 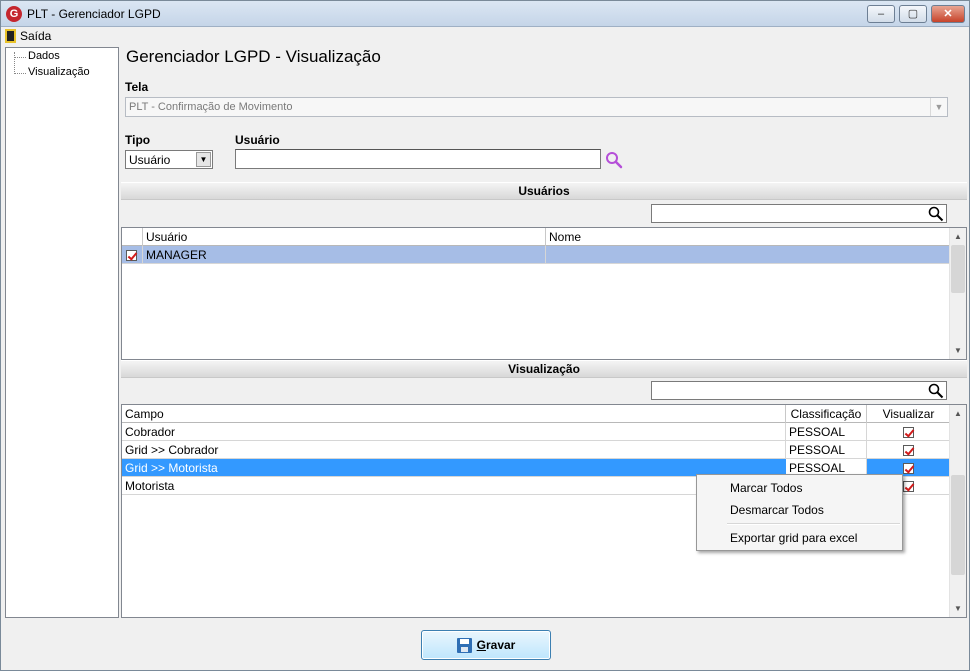 What do you see at coordinates (454, 486) in the screenshot?
I see `cell-campo: Motorista` at bounding box center [454, 486].